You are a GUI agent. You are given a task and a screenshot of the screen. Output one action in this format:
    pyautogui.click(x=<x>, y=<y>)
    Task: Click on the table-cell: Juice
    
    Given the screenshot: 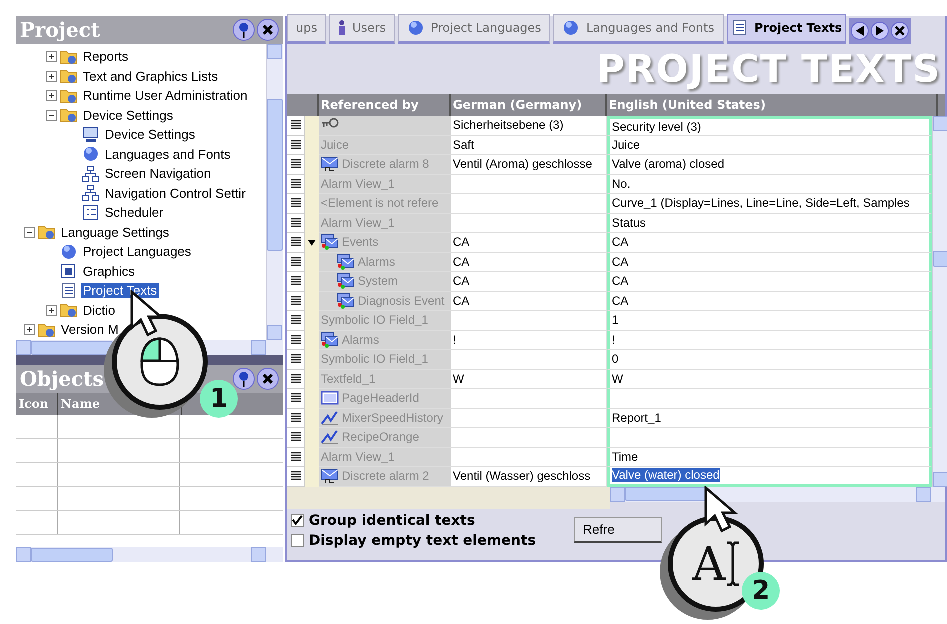 What is the action you would take?
    pyautogui.click(x=626, y=145)
    